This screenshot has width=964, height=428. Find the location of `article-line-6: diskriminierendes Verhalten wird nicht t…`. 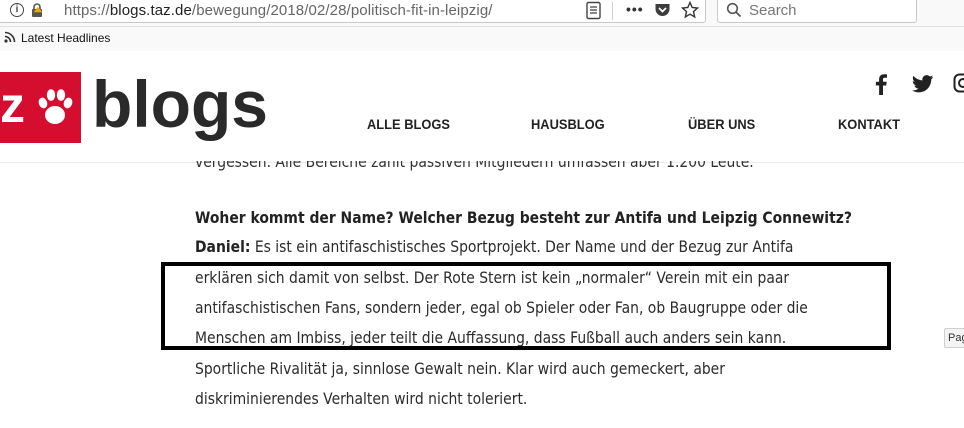

article-line-6: diskriminierendes Verhalten wird nicht t… is located at coordinates (361, 398).